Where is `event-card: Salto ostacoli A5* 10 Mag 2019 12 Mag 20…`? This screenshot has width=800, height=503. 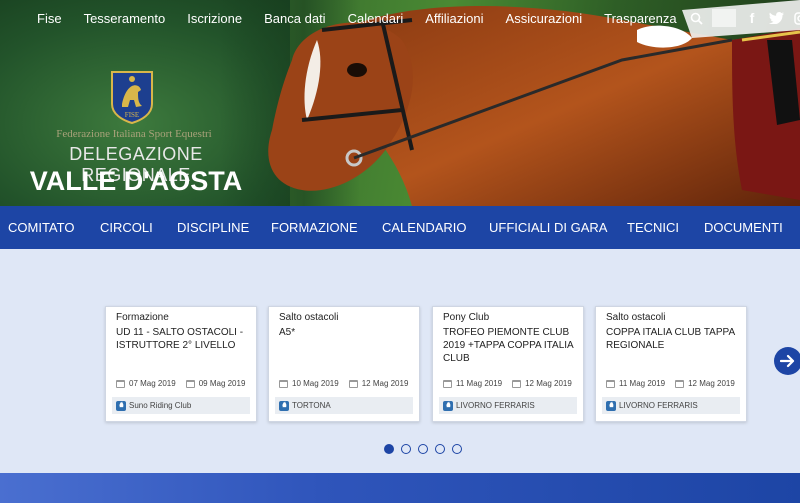
event-card: Salto ostacoli A5* 10 Mag 2019 12 Mag 20… is located at coordinates (344, 364).